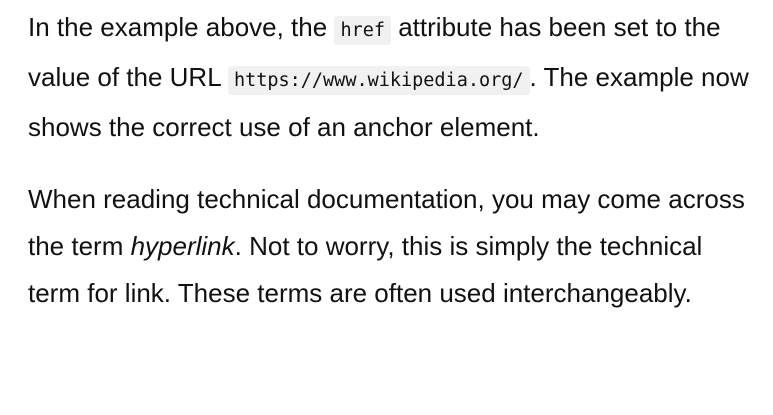 The width and height of the screenshot is (773, 415). Describe the element at coordinates (378, 80) in the screenshot. I see `inline-code-url: https://www.wikipedia.org/` at that location.